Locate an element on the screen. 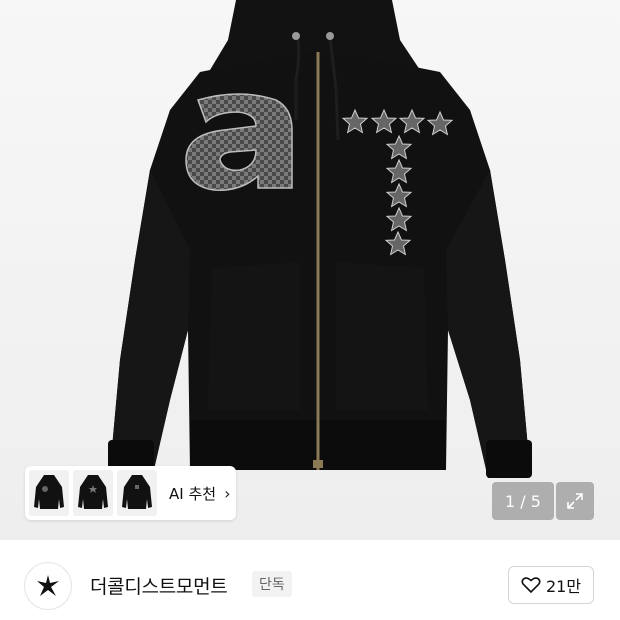 This screenshot has width=620, height=620. star-burst-logo-icon is located at coordinates (48, 585).